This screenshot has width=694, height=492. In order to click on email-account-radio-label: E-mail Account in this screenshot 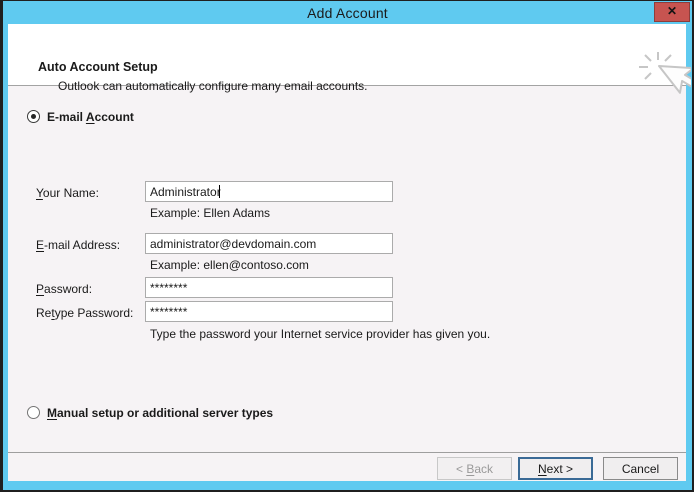, I will do `click(90, 117)`.